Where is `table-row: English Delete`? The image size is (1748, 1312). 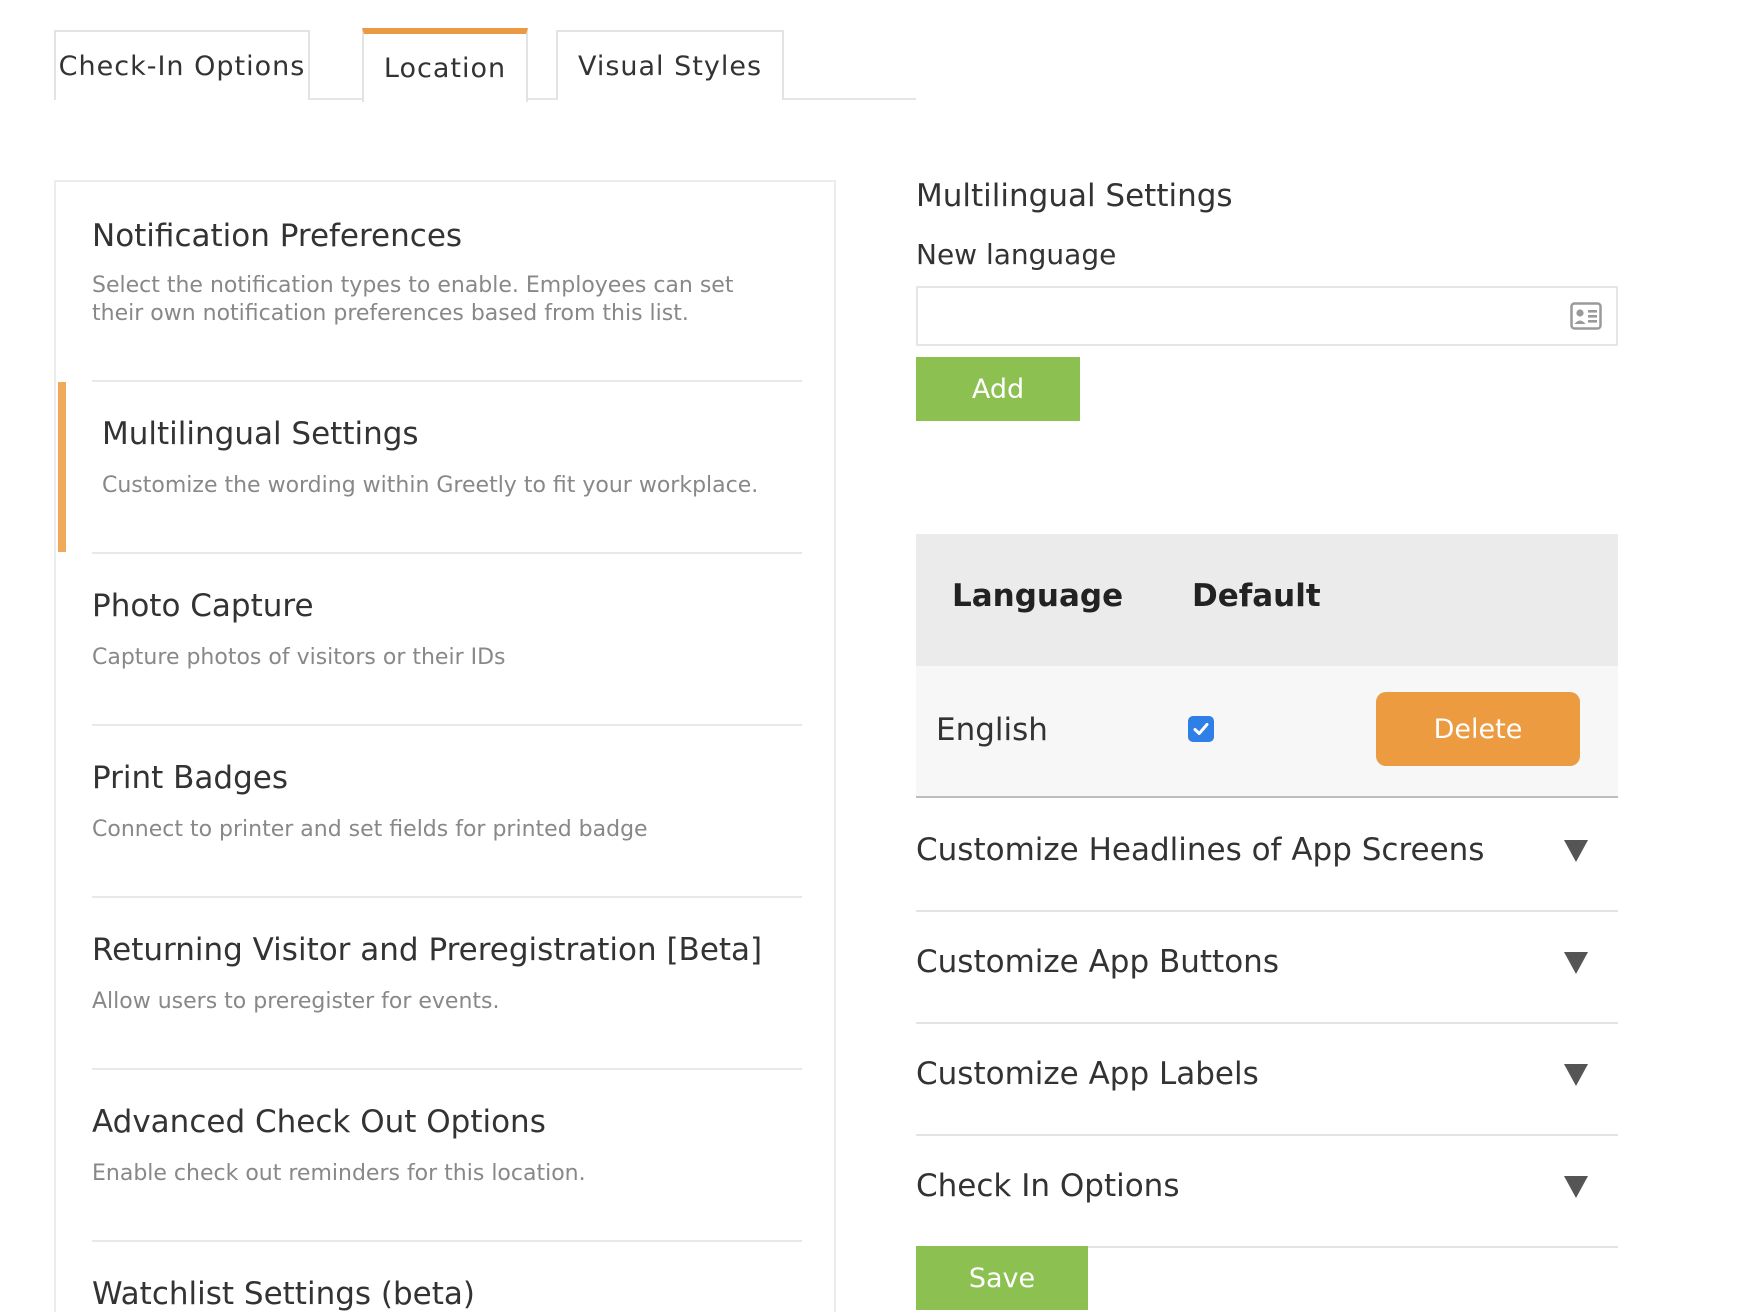
table-row: English Delete is located at coordinates (1267, 732).